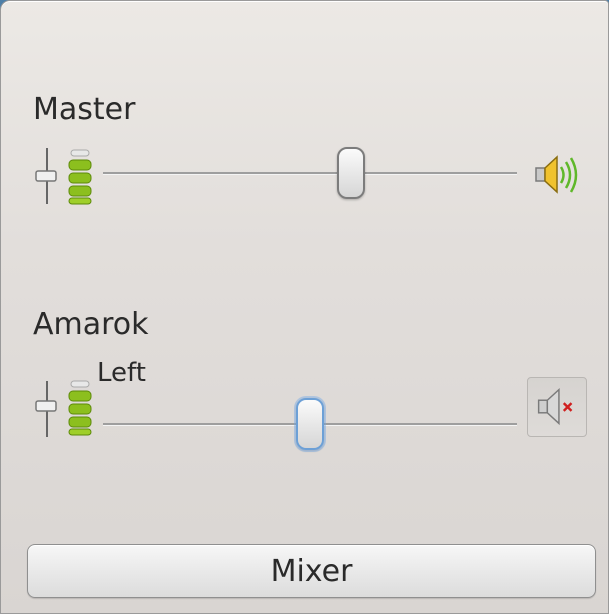 The height and width of the screenshot is (614, 609). What do you see at coordinates (121, 373) in the screenshot?
I see `channel-sub-label-left: Left` at bounding box center [121, 373].